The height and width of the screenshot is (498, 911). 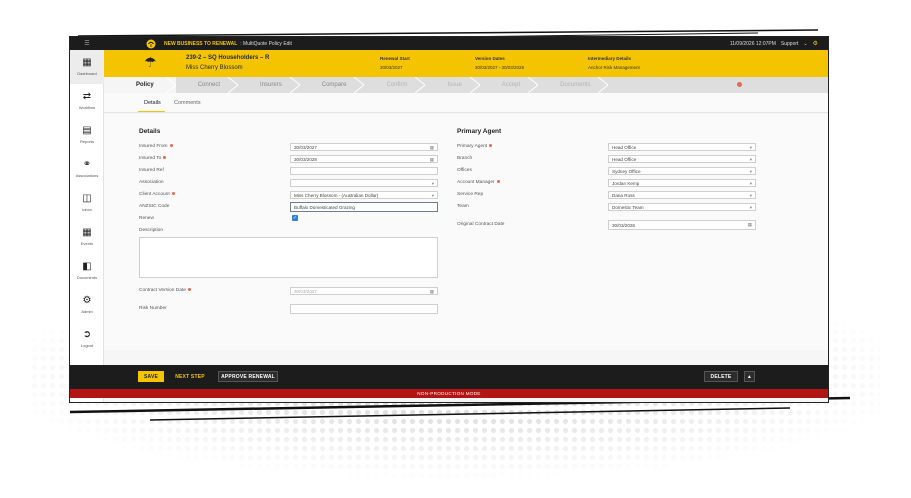 I want to click on chevron-up-icon: ▲, so click(x=749, y=376).